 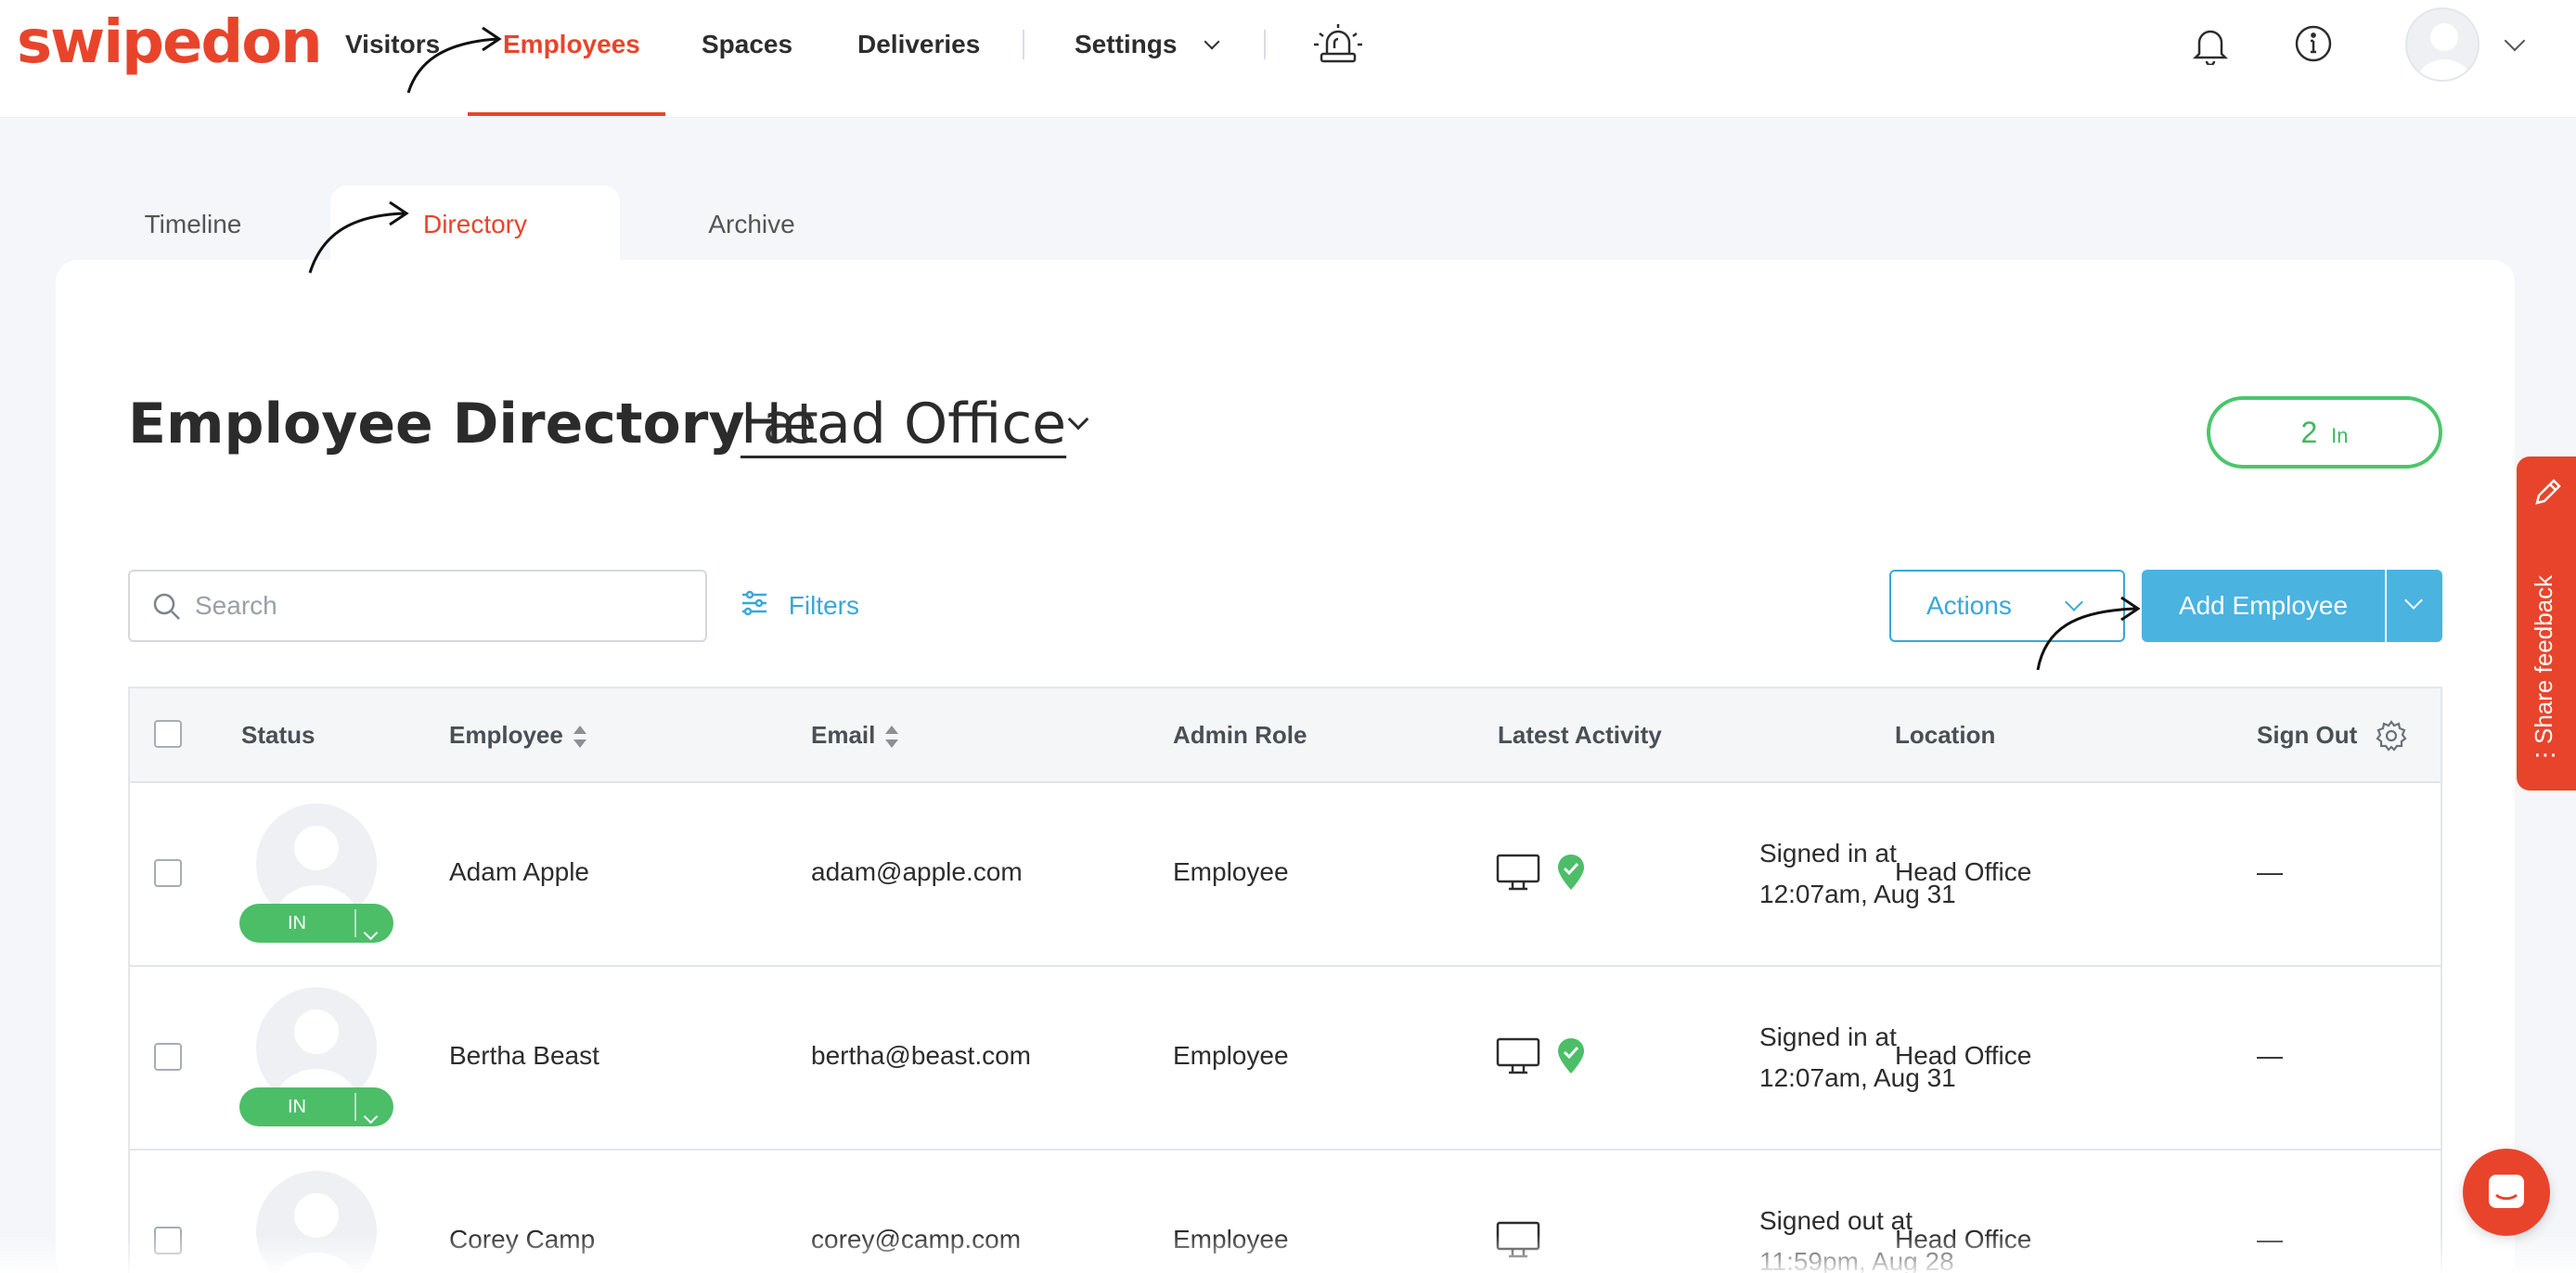 What do you see at coordinates (436, 606) in the screenshot?
I see `search-input` at bounding box center [436, 606].